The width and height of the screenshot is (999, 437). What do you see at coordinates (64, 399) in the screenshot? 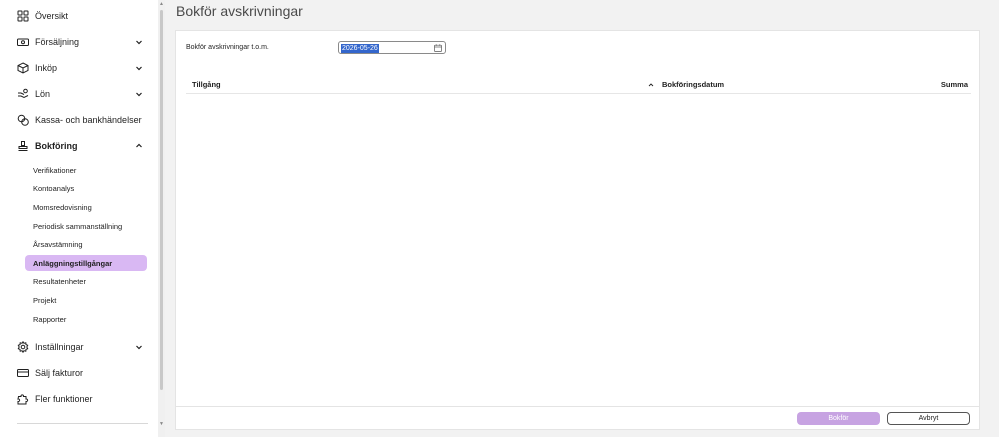
I see `sidebar-item-label: Fler funktioner` at bounding box center [64, 399].